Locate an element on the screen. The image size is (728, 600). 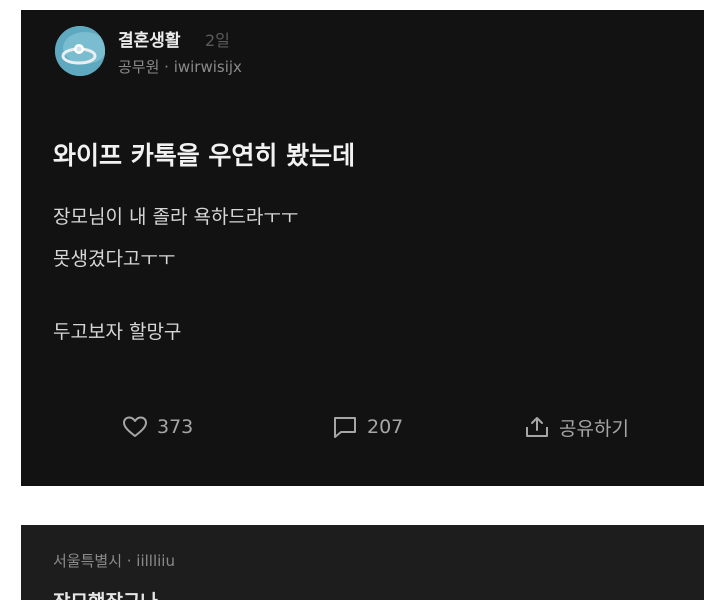
ring-icon is located at coordinates (80, 51).